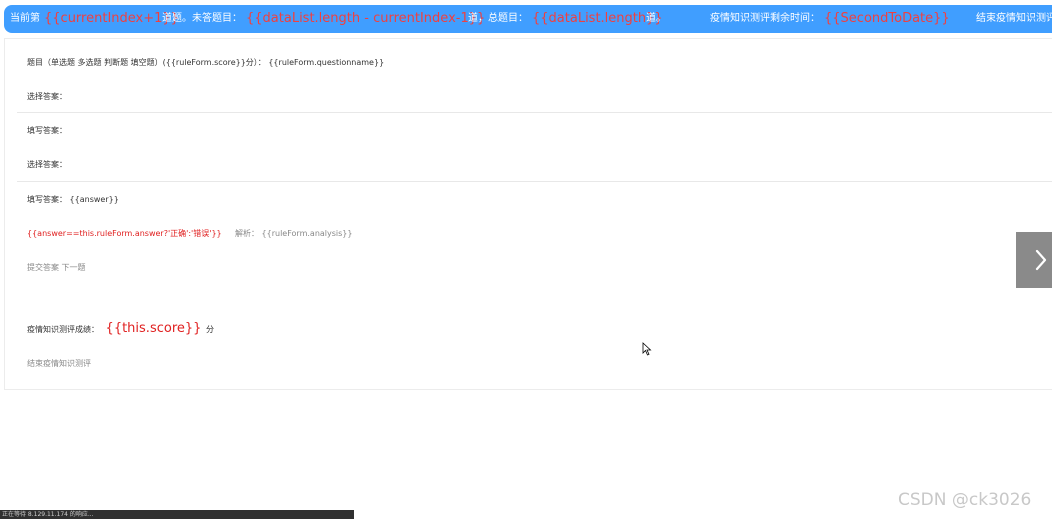 Image resolution: width=1052 pixels, height=519 pixels. What do you see at coordinates (111, 18) in the screenshot?
I see `current-index-expr: {{currentIndex+1}}` at bounding box center [111, 18].